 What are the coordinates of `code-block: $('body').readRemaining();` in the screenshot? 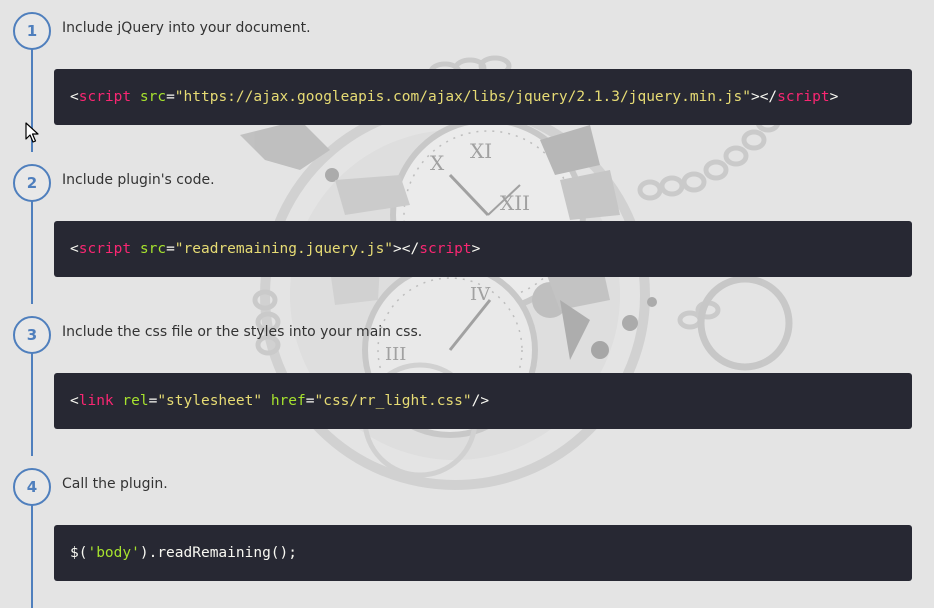 It's located at (483, 553).